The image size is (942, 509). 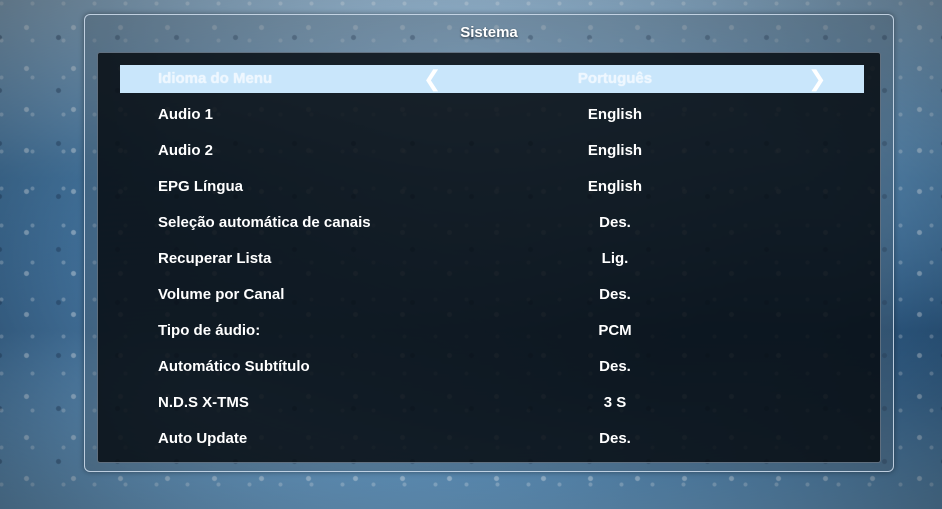 What do you see at coordinates (492, 151) in the screenshot?
I see `setting-row-audio-2: Audio 2 English` at bounding box center [492, 151].